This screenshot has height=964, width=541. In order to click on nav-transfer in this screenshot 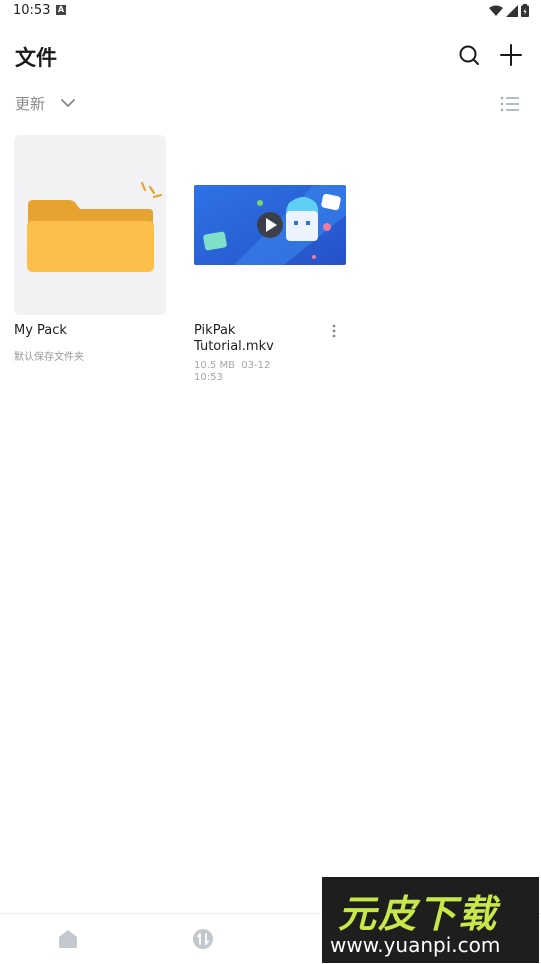, I will do `click(203, 939)`.